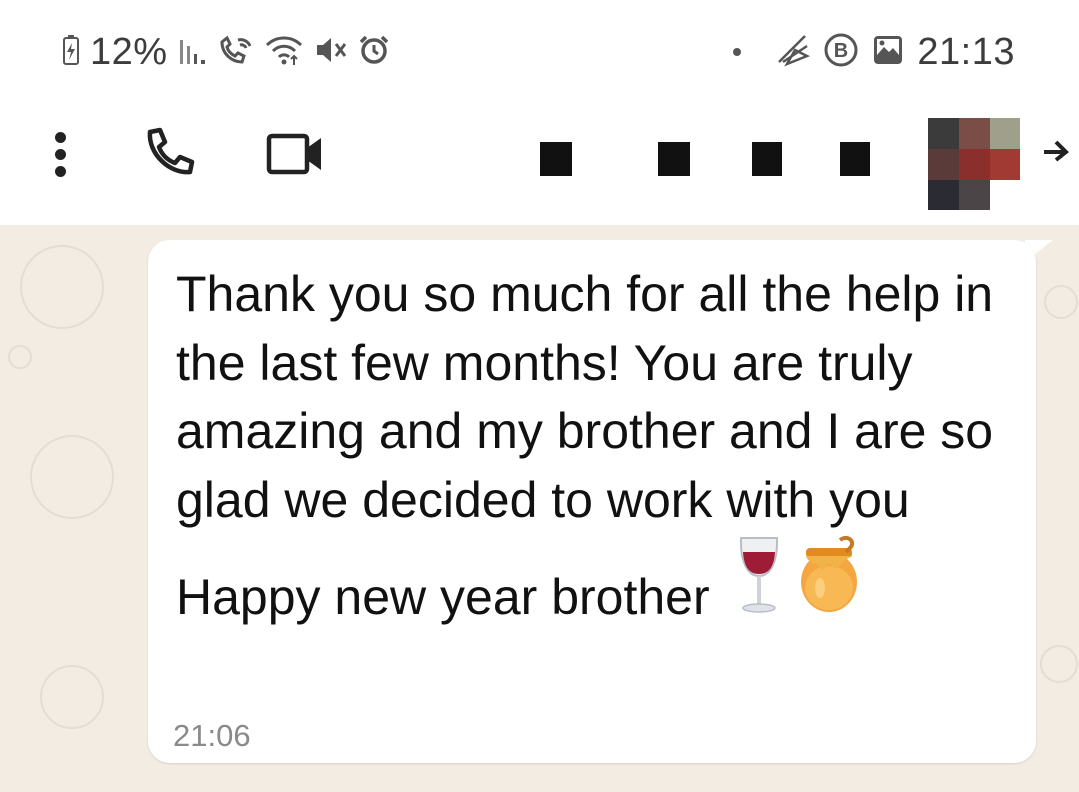  Describe the element at coordinates (296, 154) in the screenshot. I see `video-call-icon` at that location.